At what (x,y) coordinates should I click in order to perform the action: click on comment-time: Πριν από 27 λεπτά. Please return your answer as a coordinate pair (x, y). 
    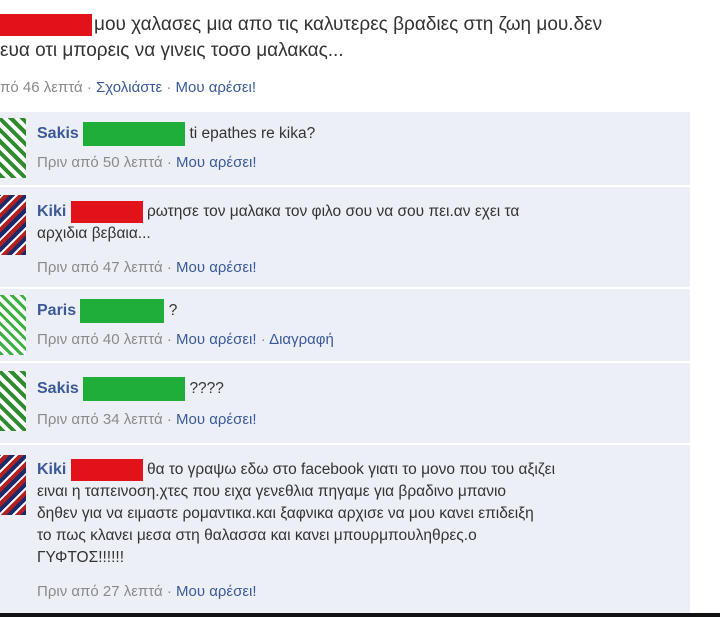
    Looking at the image, I should click on (100, 591).